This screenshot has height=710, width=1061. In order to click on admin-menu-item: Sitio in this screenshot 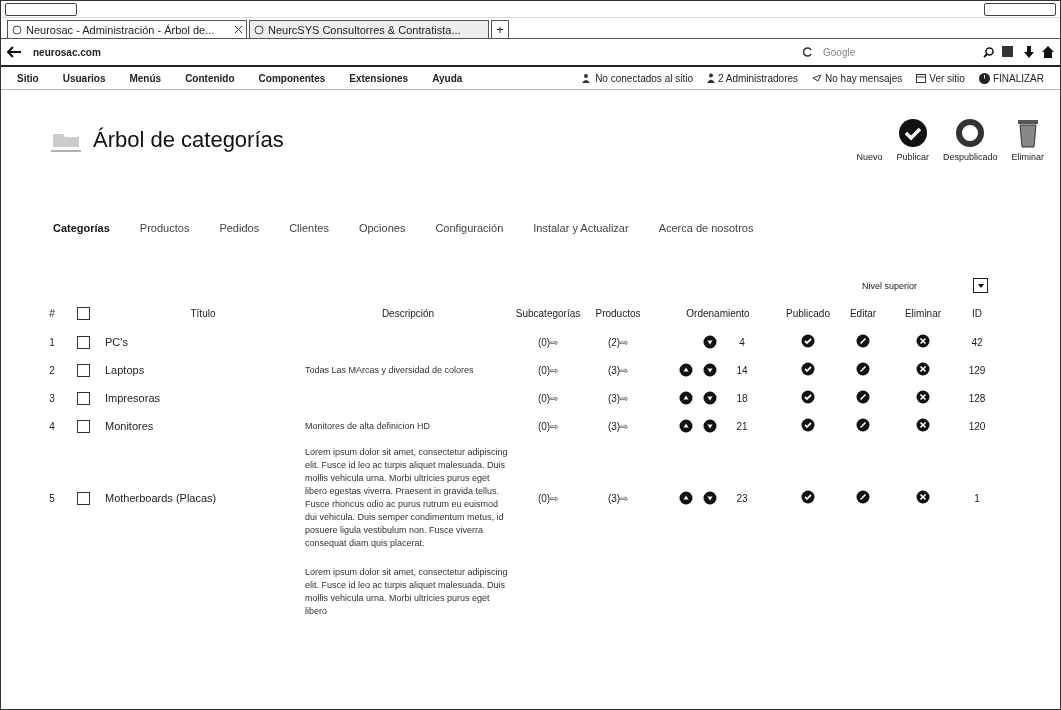, I will do `click(28, 78)`.